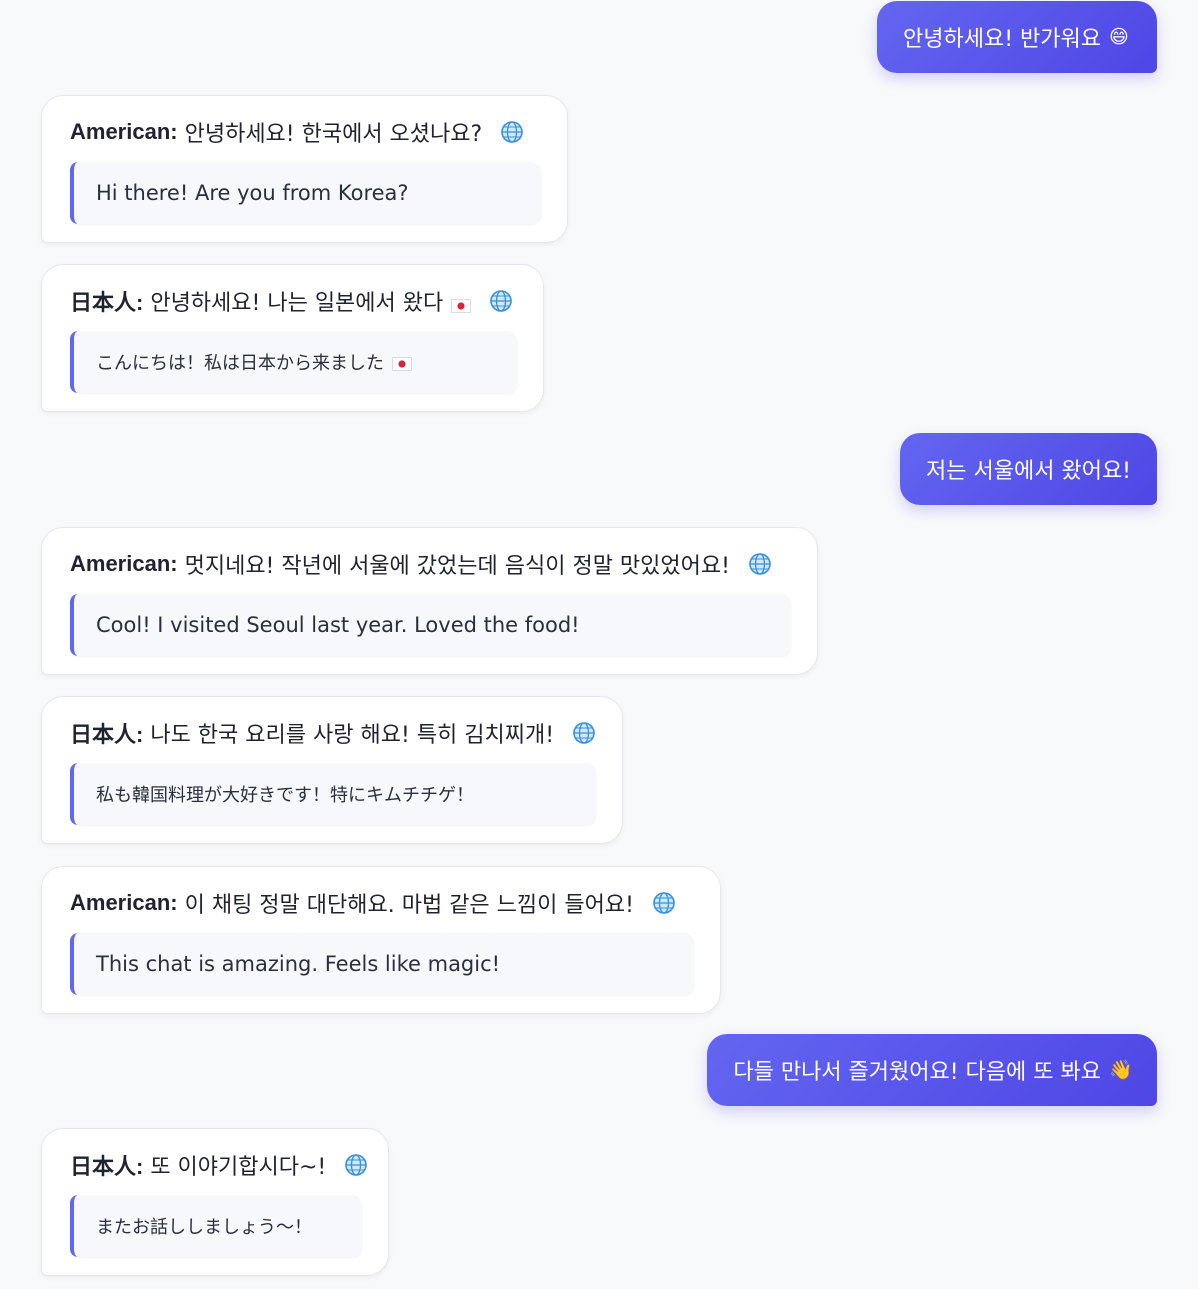 The image size is (1198, 1289). I want to click on original-message: 日本人: 안녕하세요! 나는 일본에서 왔다, so click(293, 301).